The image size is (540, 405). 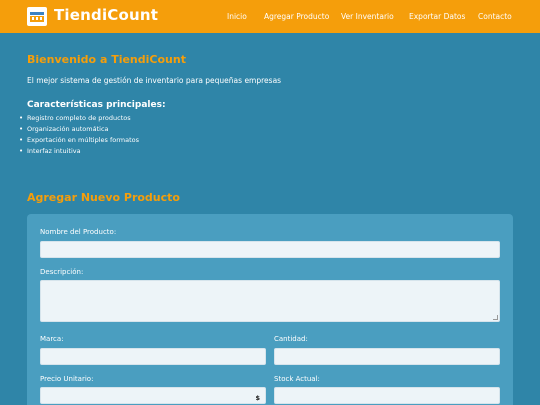 I want to click on form-title: Agregar Nuevo Producto, so click(x=103, y=197).